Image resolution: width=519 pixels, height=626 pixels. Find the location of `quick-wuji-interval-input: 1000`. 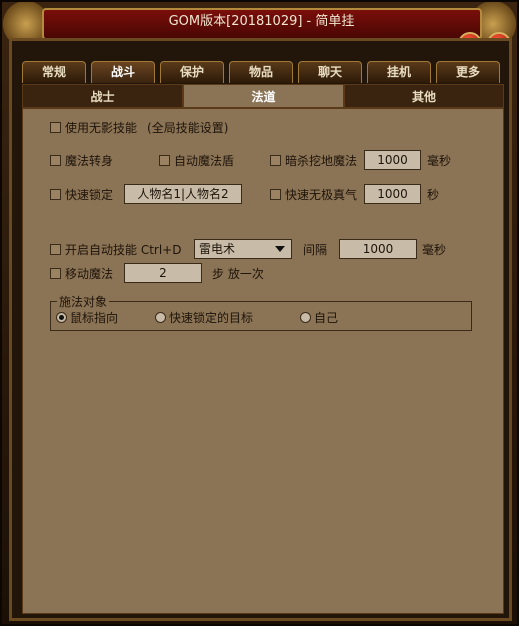

quick-wuji-interval-input: 1000 is located at coordinates (392, 194).